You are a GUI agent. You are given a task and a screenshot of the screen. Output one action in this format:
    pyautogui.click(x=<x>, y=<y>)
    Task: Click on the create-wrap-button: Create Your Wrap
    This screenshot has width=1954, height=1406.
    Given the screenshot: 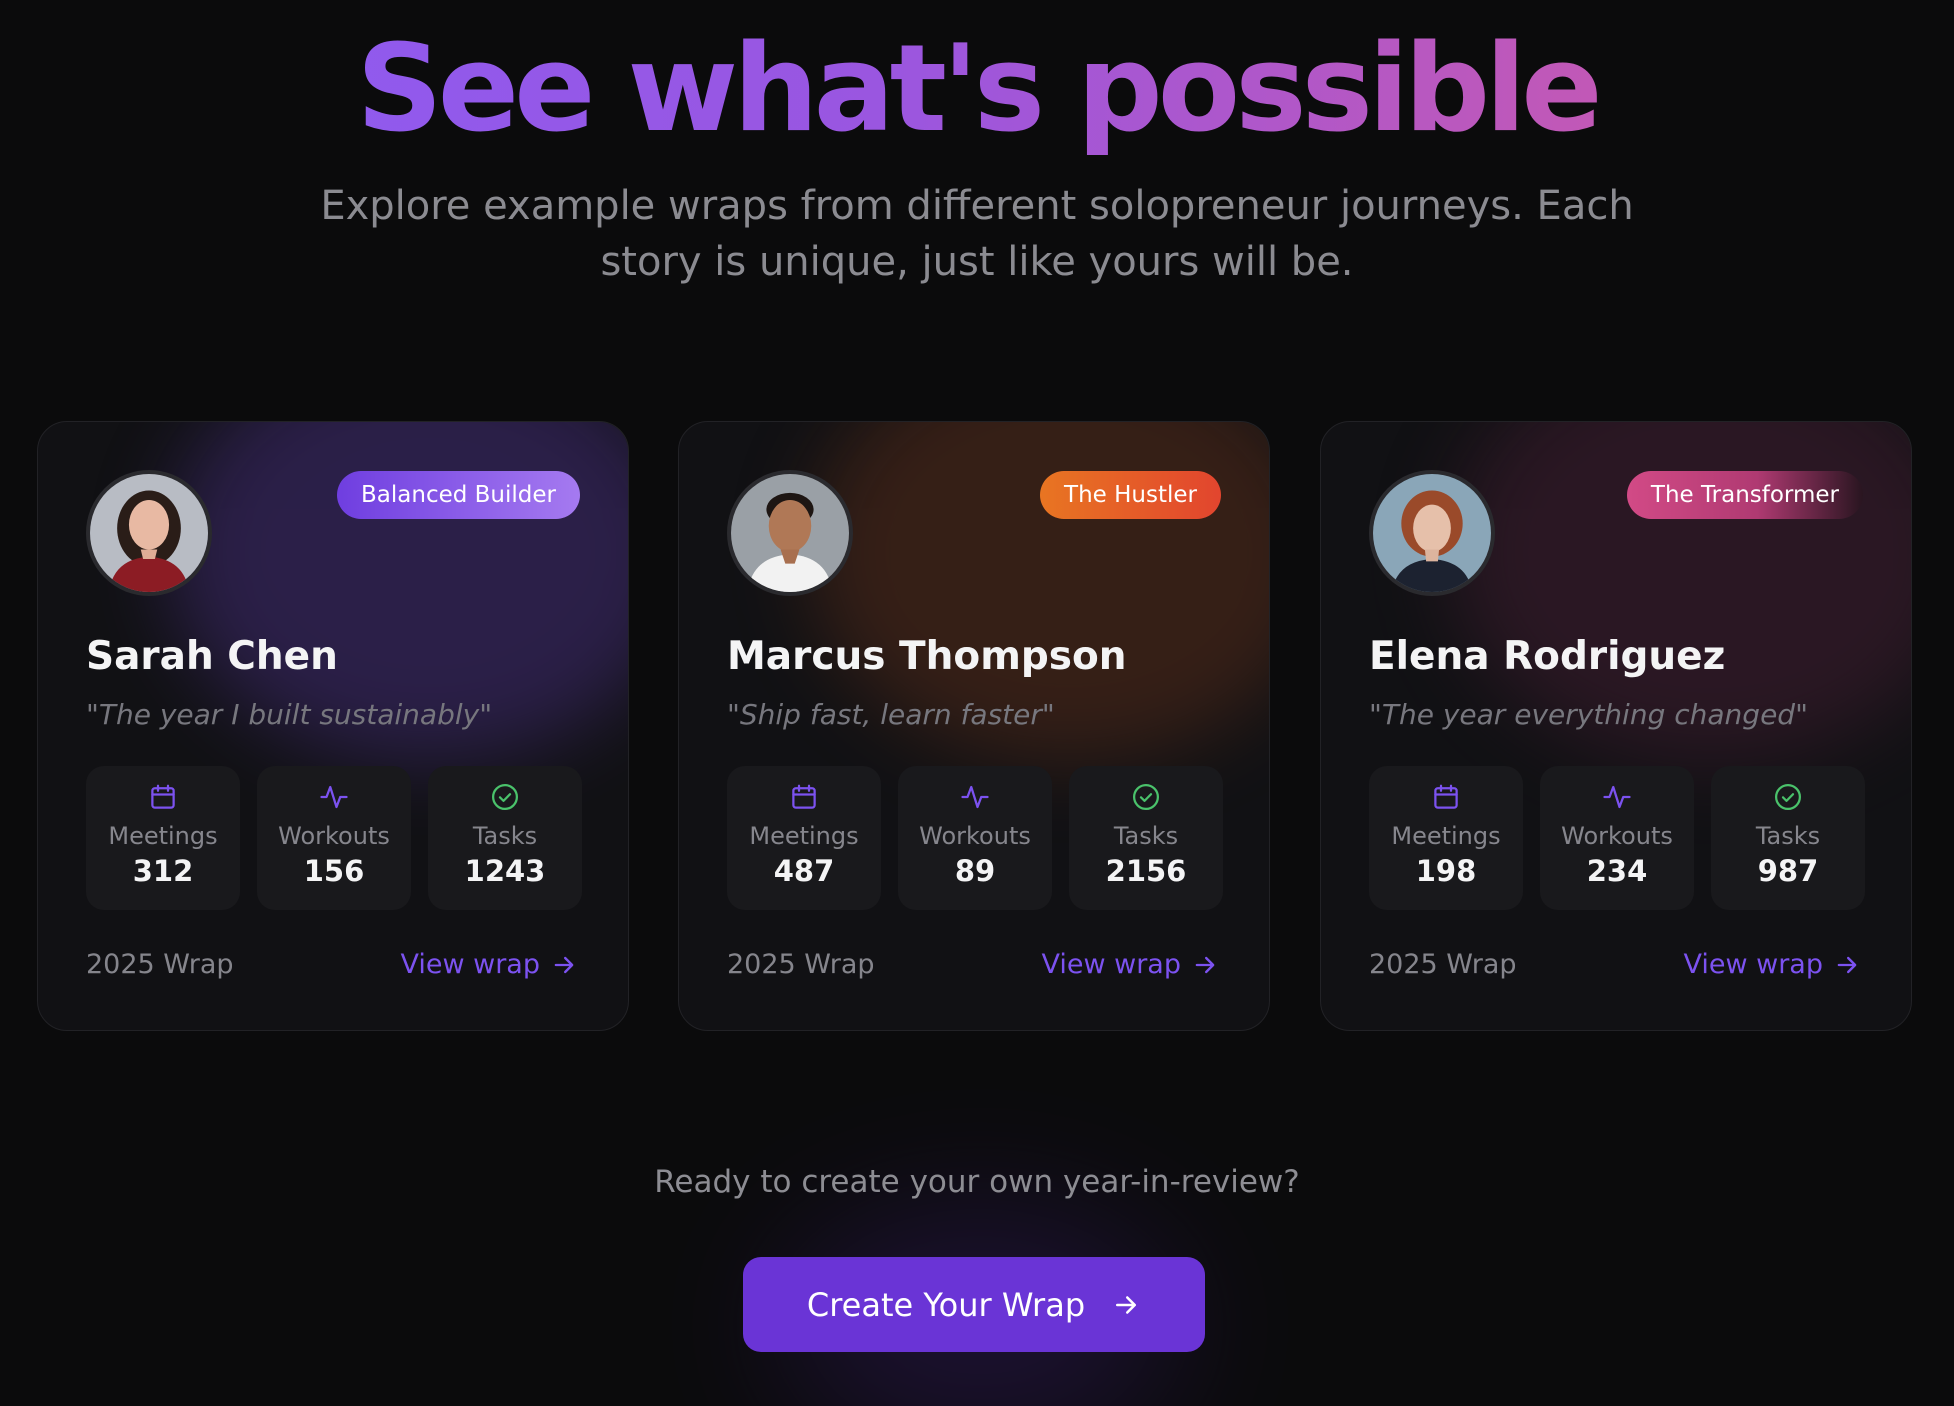 What is the action you would take?
    pyautogui.click(x=974, y=1304)
    